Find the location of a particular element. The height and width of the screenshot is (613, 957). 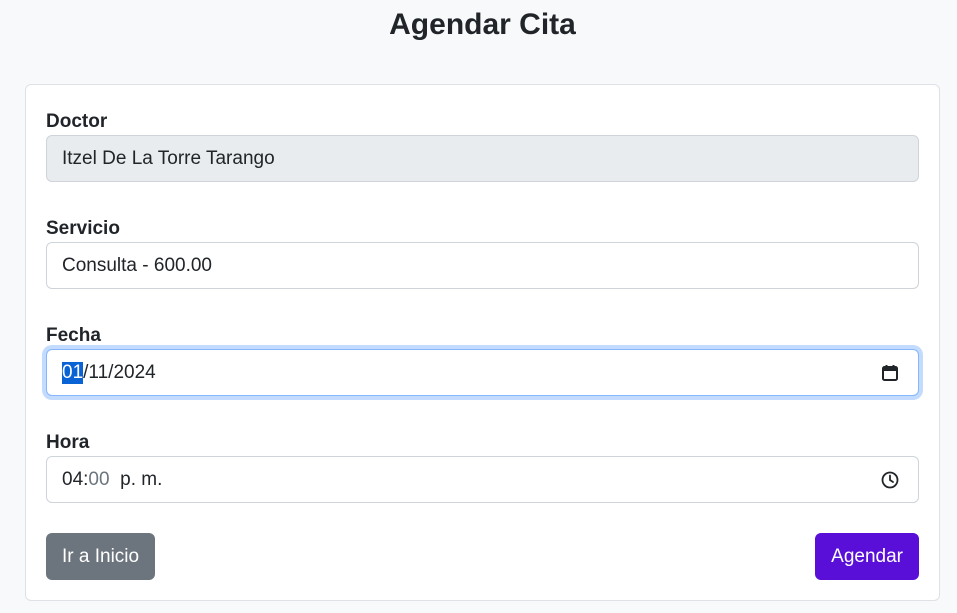

fecha-year-segment: 2024 is located at coordinates (134, 373).